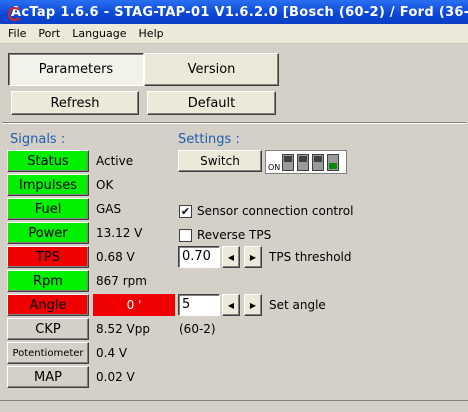 Image resolution: width=468 pixels, height=412 pixels. I want to click on reverse-tps-label: Reverse TPS, so click(234, 235).